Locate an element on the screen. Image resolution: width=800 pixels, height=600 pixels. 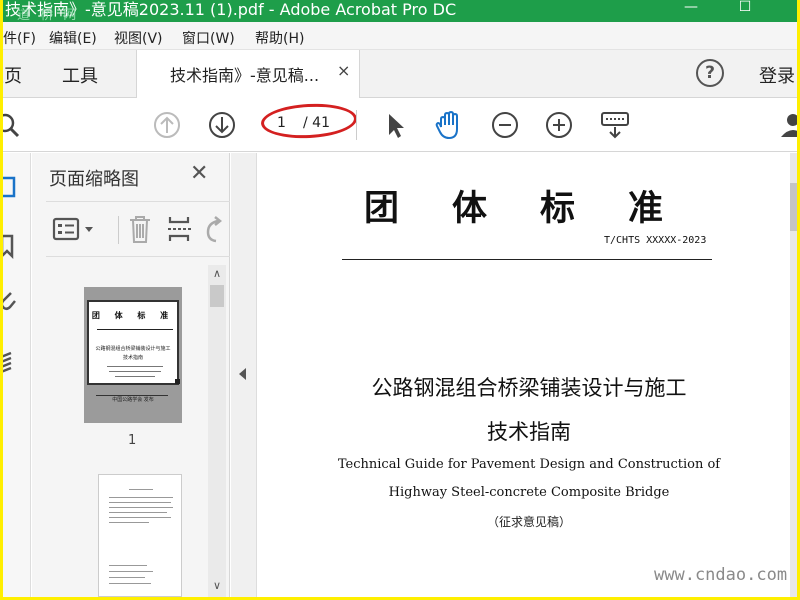
site-watermark: www.cndao.com is located at coordinates (721, 575).